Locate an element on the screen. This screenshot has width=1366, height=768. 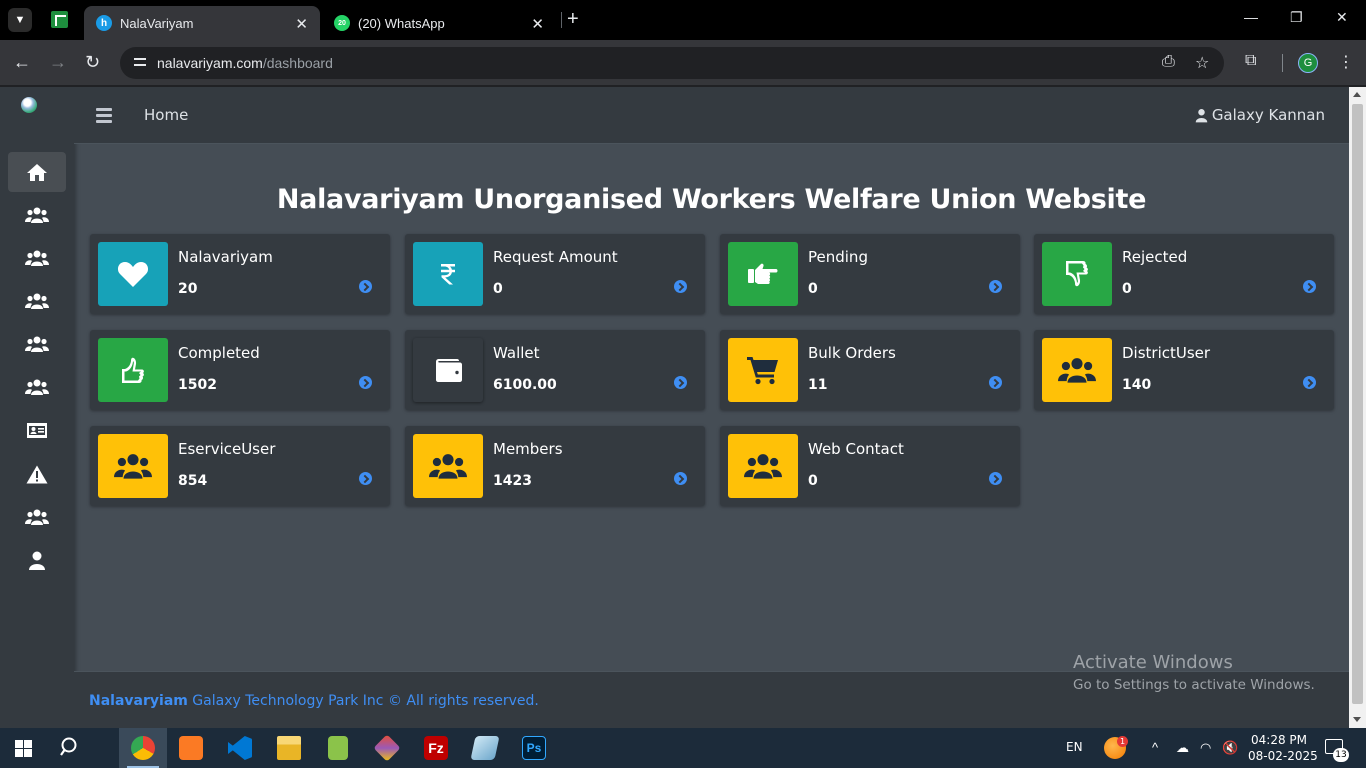
speaker-muted-icon: 🔇 is located at coordinates (1230, 748).